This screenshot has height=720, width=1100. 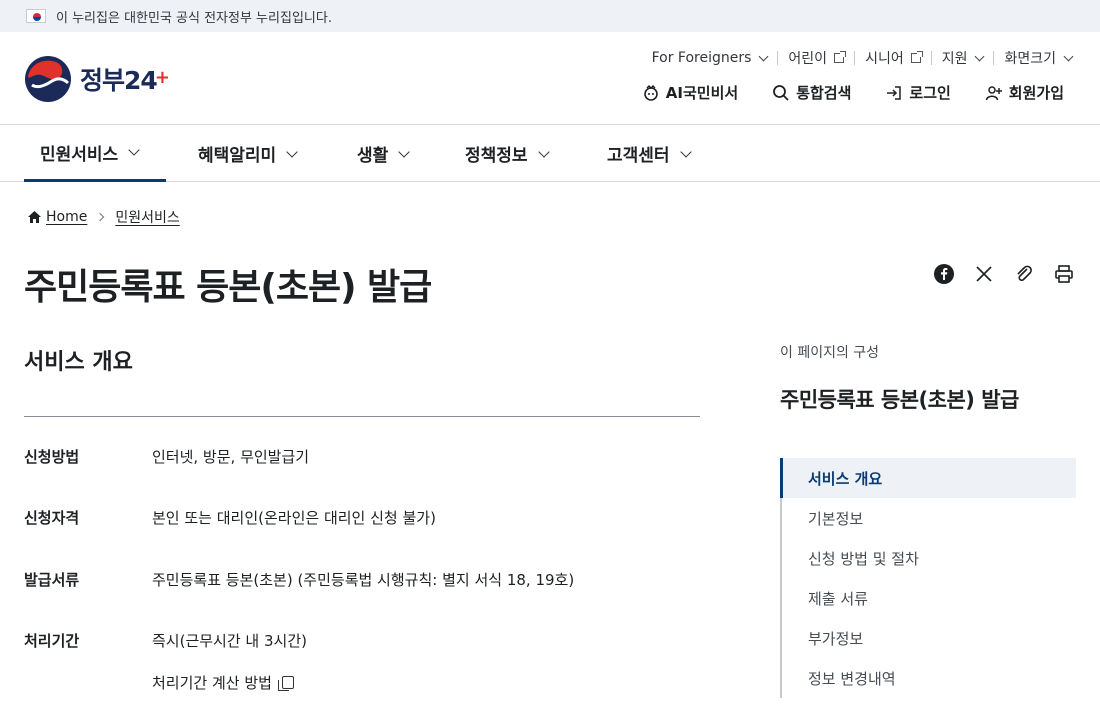 What do you see at coordinates (52, 641) in the screenshot?
I see `info-label: 처리기간` at bounding box center [52, 641].